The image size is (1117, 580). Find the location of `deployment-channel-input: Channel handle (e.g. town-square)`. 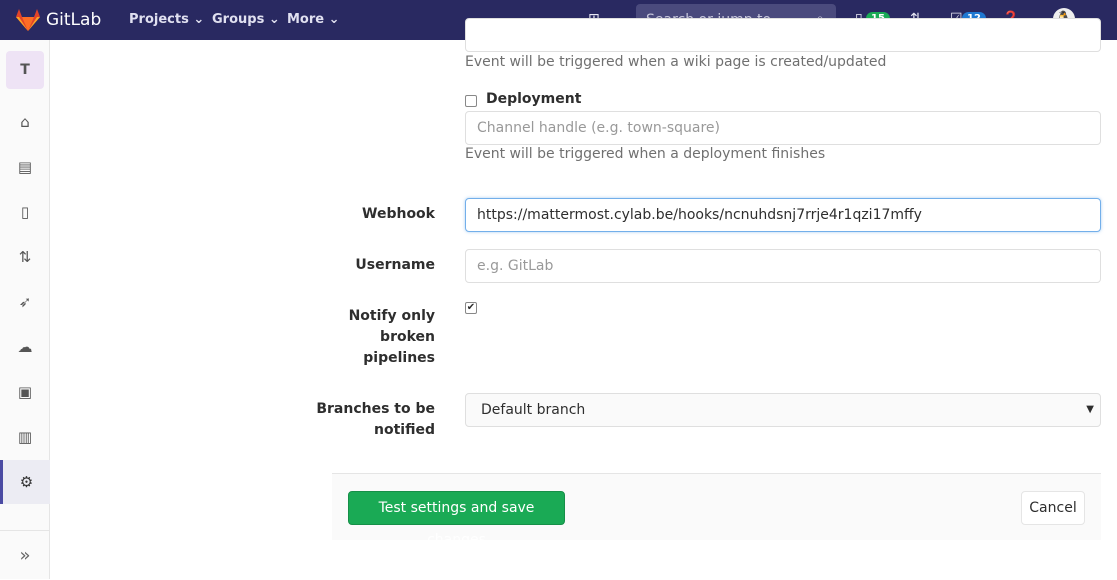

deployment-channel-input: Channel handle (e.g. town-square) is located at coordinates (783, 128).